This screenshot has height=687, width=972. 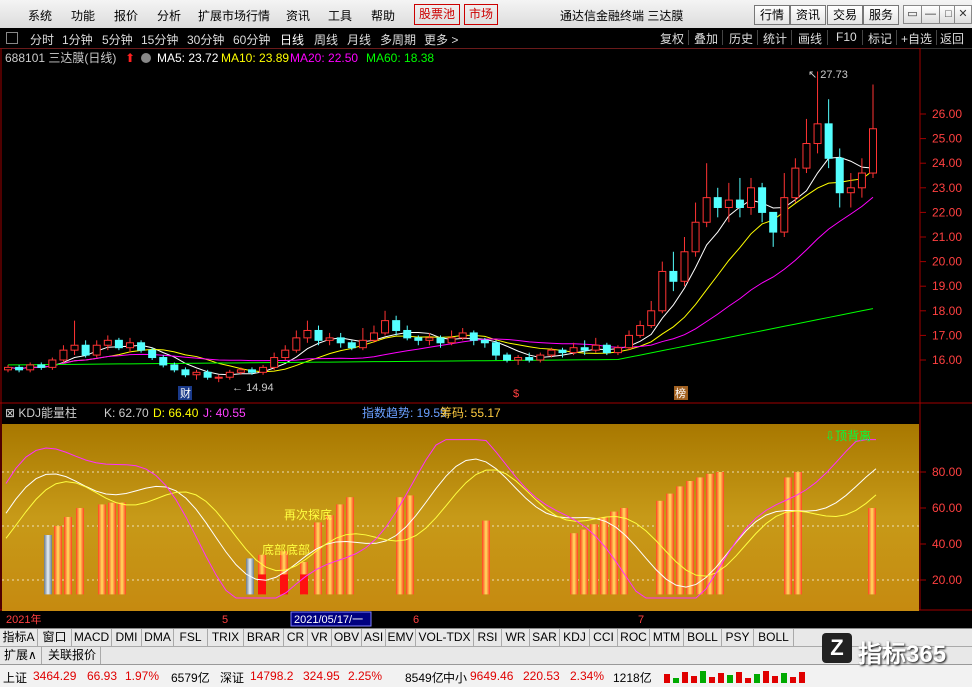 I want to click on indicator-tab: MTM, so click(x=667, y=637).